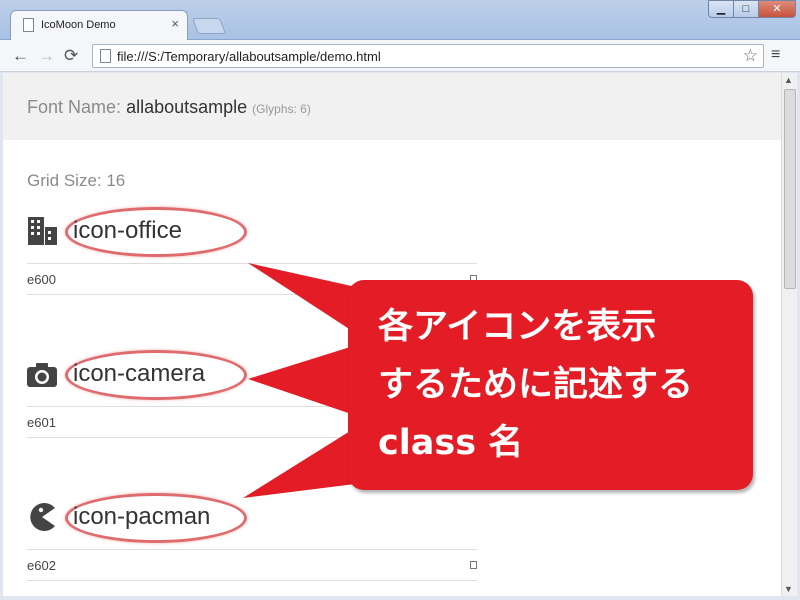 The height and width of the screenshot is (600, 800). What do you see at coordinates (46, 56) in the screenshot?
I see `forward-button: →` at bounding box center [46, 56].